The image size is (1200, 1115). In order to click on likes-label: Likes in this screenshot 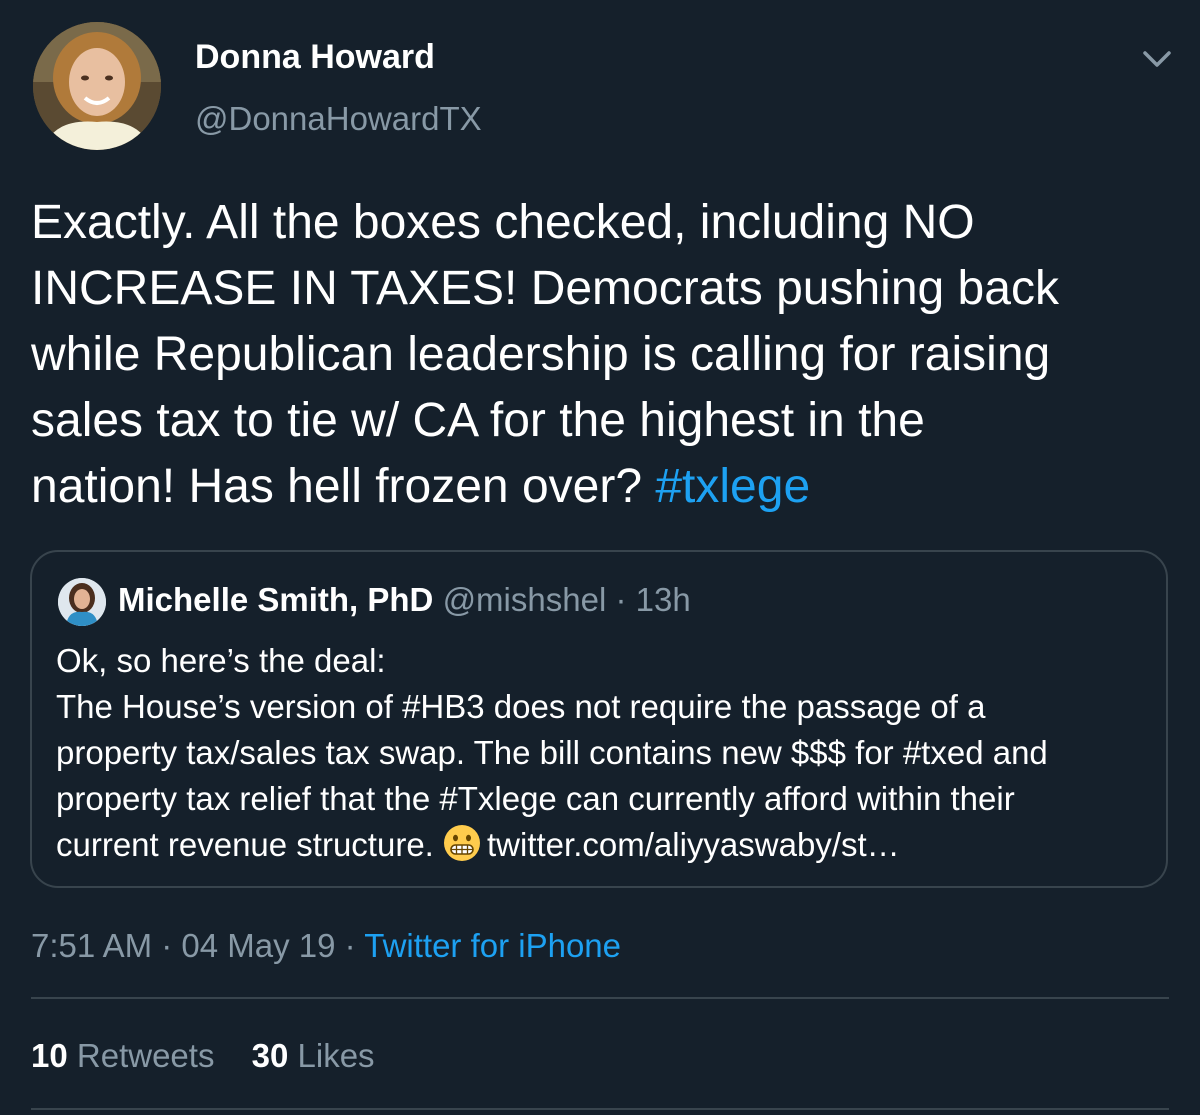, I will do `click(336, 1055)`.